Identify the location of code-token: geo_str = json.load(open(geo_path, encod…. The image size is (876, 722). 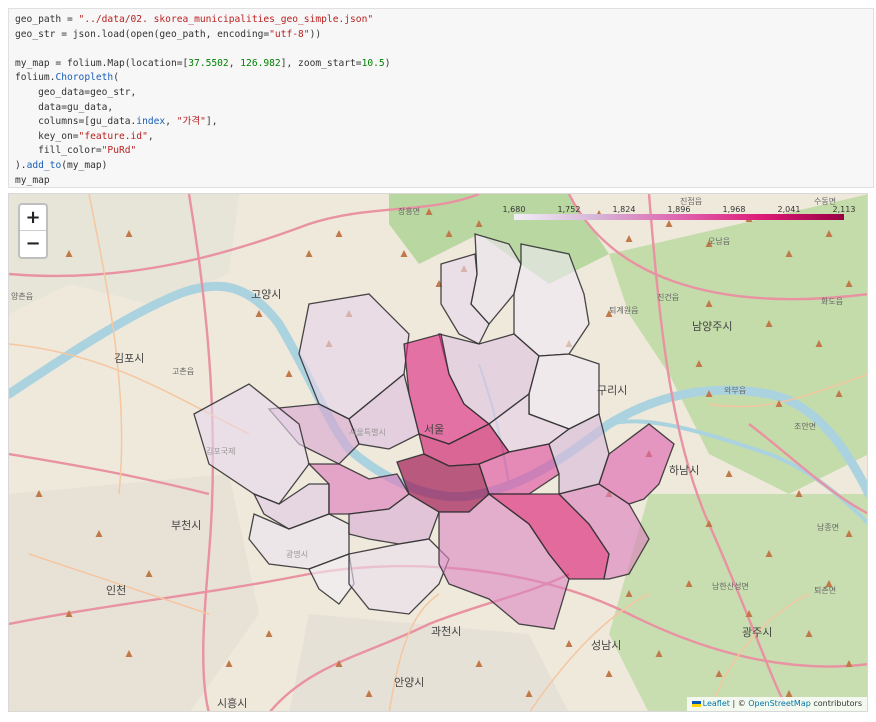
(142, 34).